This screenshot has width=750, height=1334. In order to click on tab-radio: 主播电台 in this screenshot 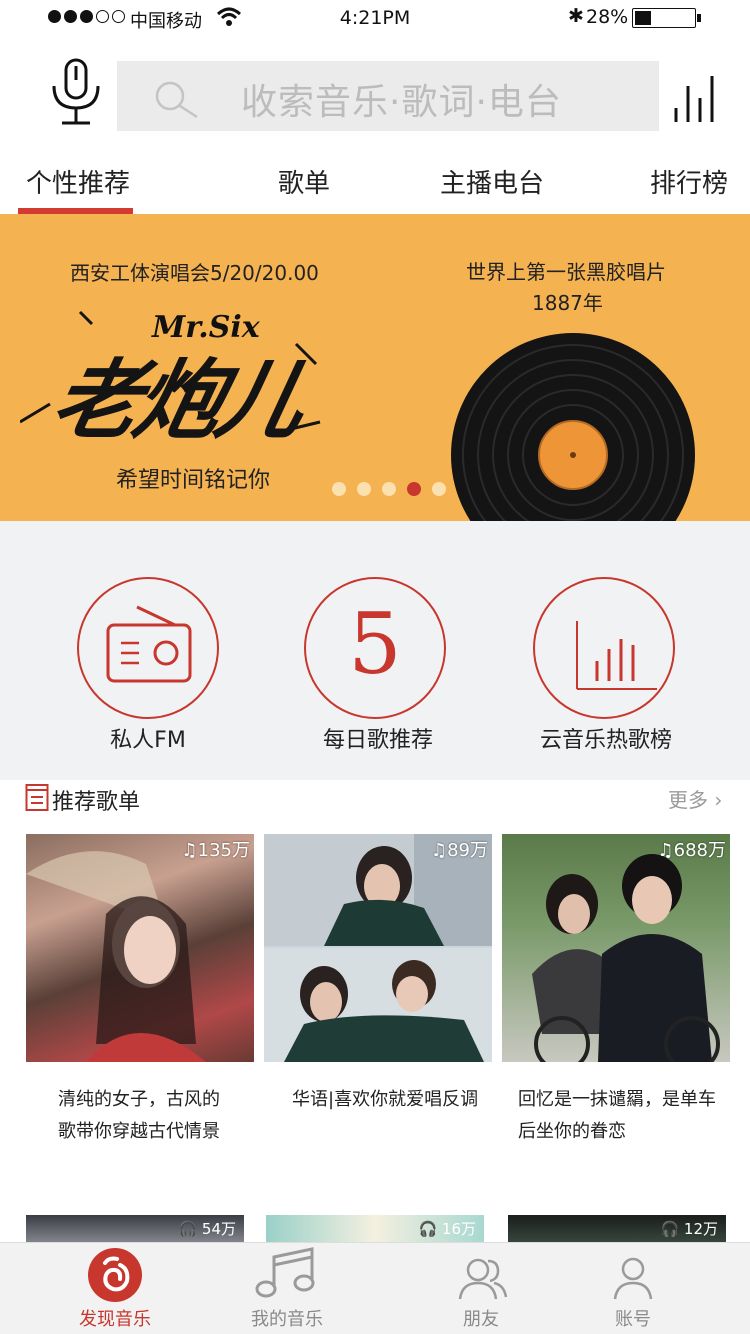, I will do `click(492, 181)`.